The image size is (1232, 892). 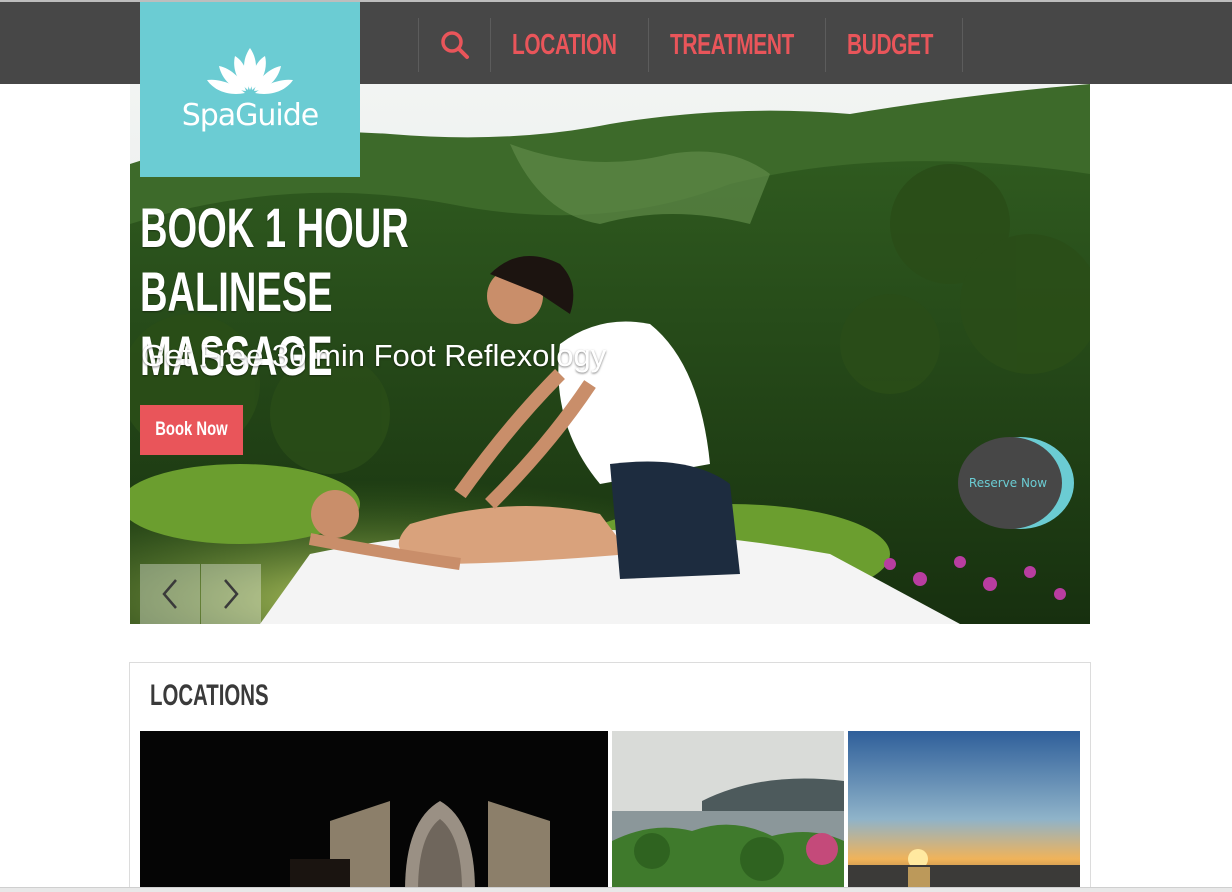 What do you see at coordinates (274, 259) in the screenshot?
I see `hero-headline-line1: BOOK 1 HOUR BALINESE` at bounding box center [274, 259].